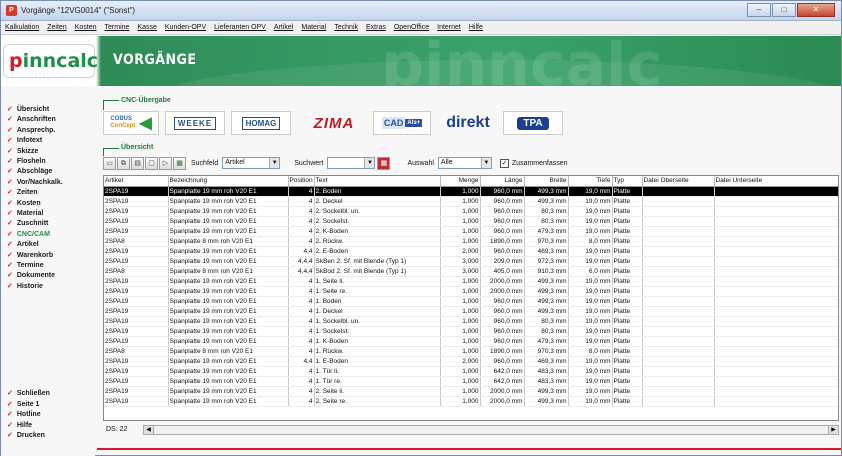  I want to click on suchfeld-select: Artikel ▼, so click(251, 163).